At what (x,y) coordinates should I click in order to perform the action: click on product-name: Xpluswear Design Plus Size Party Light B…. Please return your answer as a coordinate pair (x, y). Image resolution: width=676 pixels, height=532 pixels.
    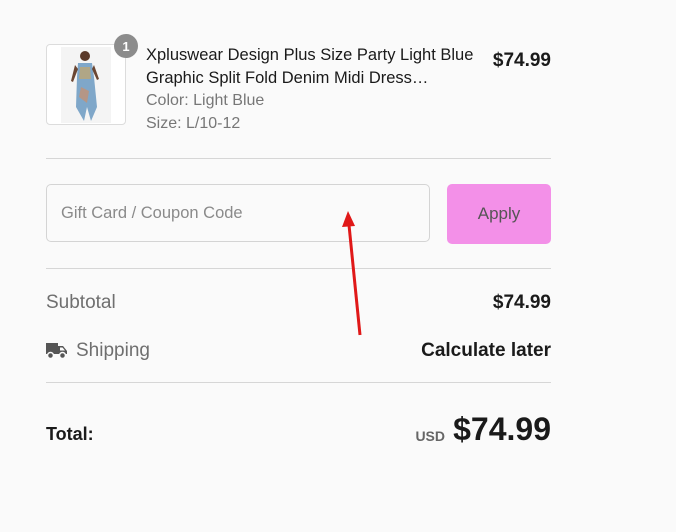
    Looking at the image, I should click on (310, 66).